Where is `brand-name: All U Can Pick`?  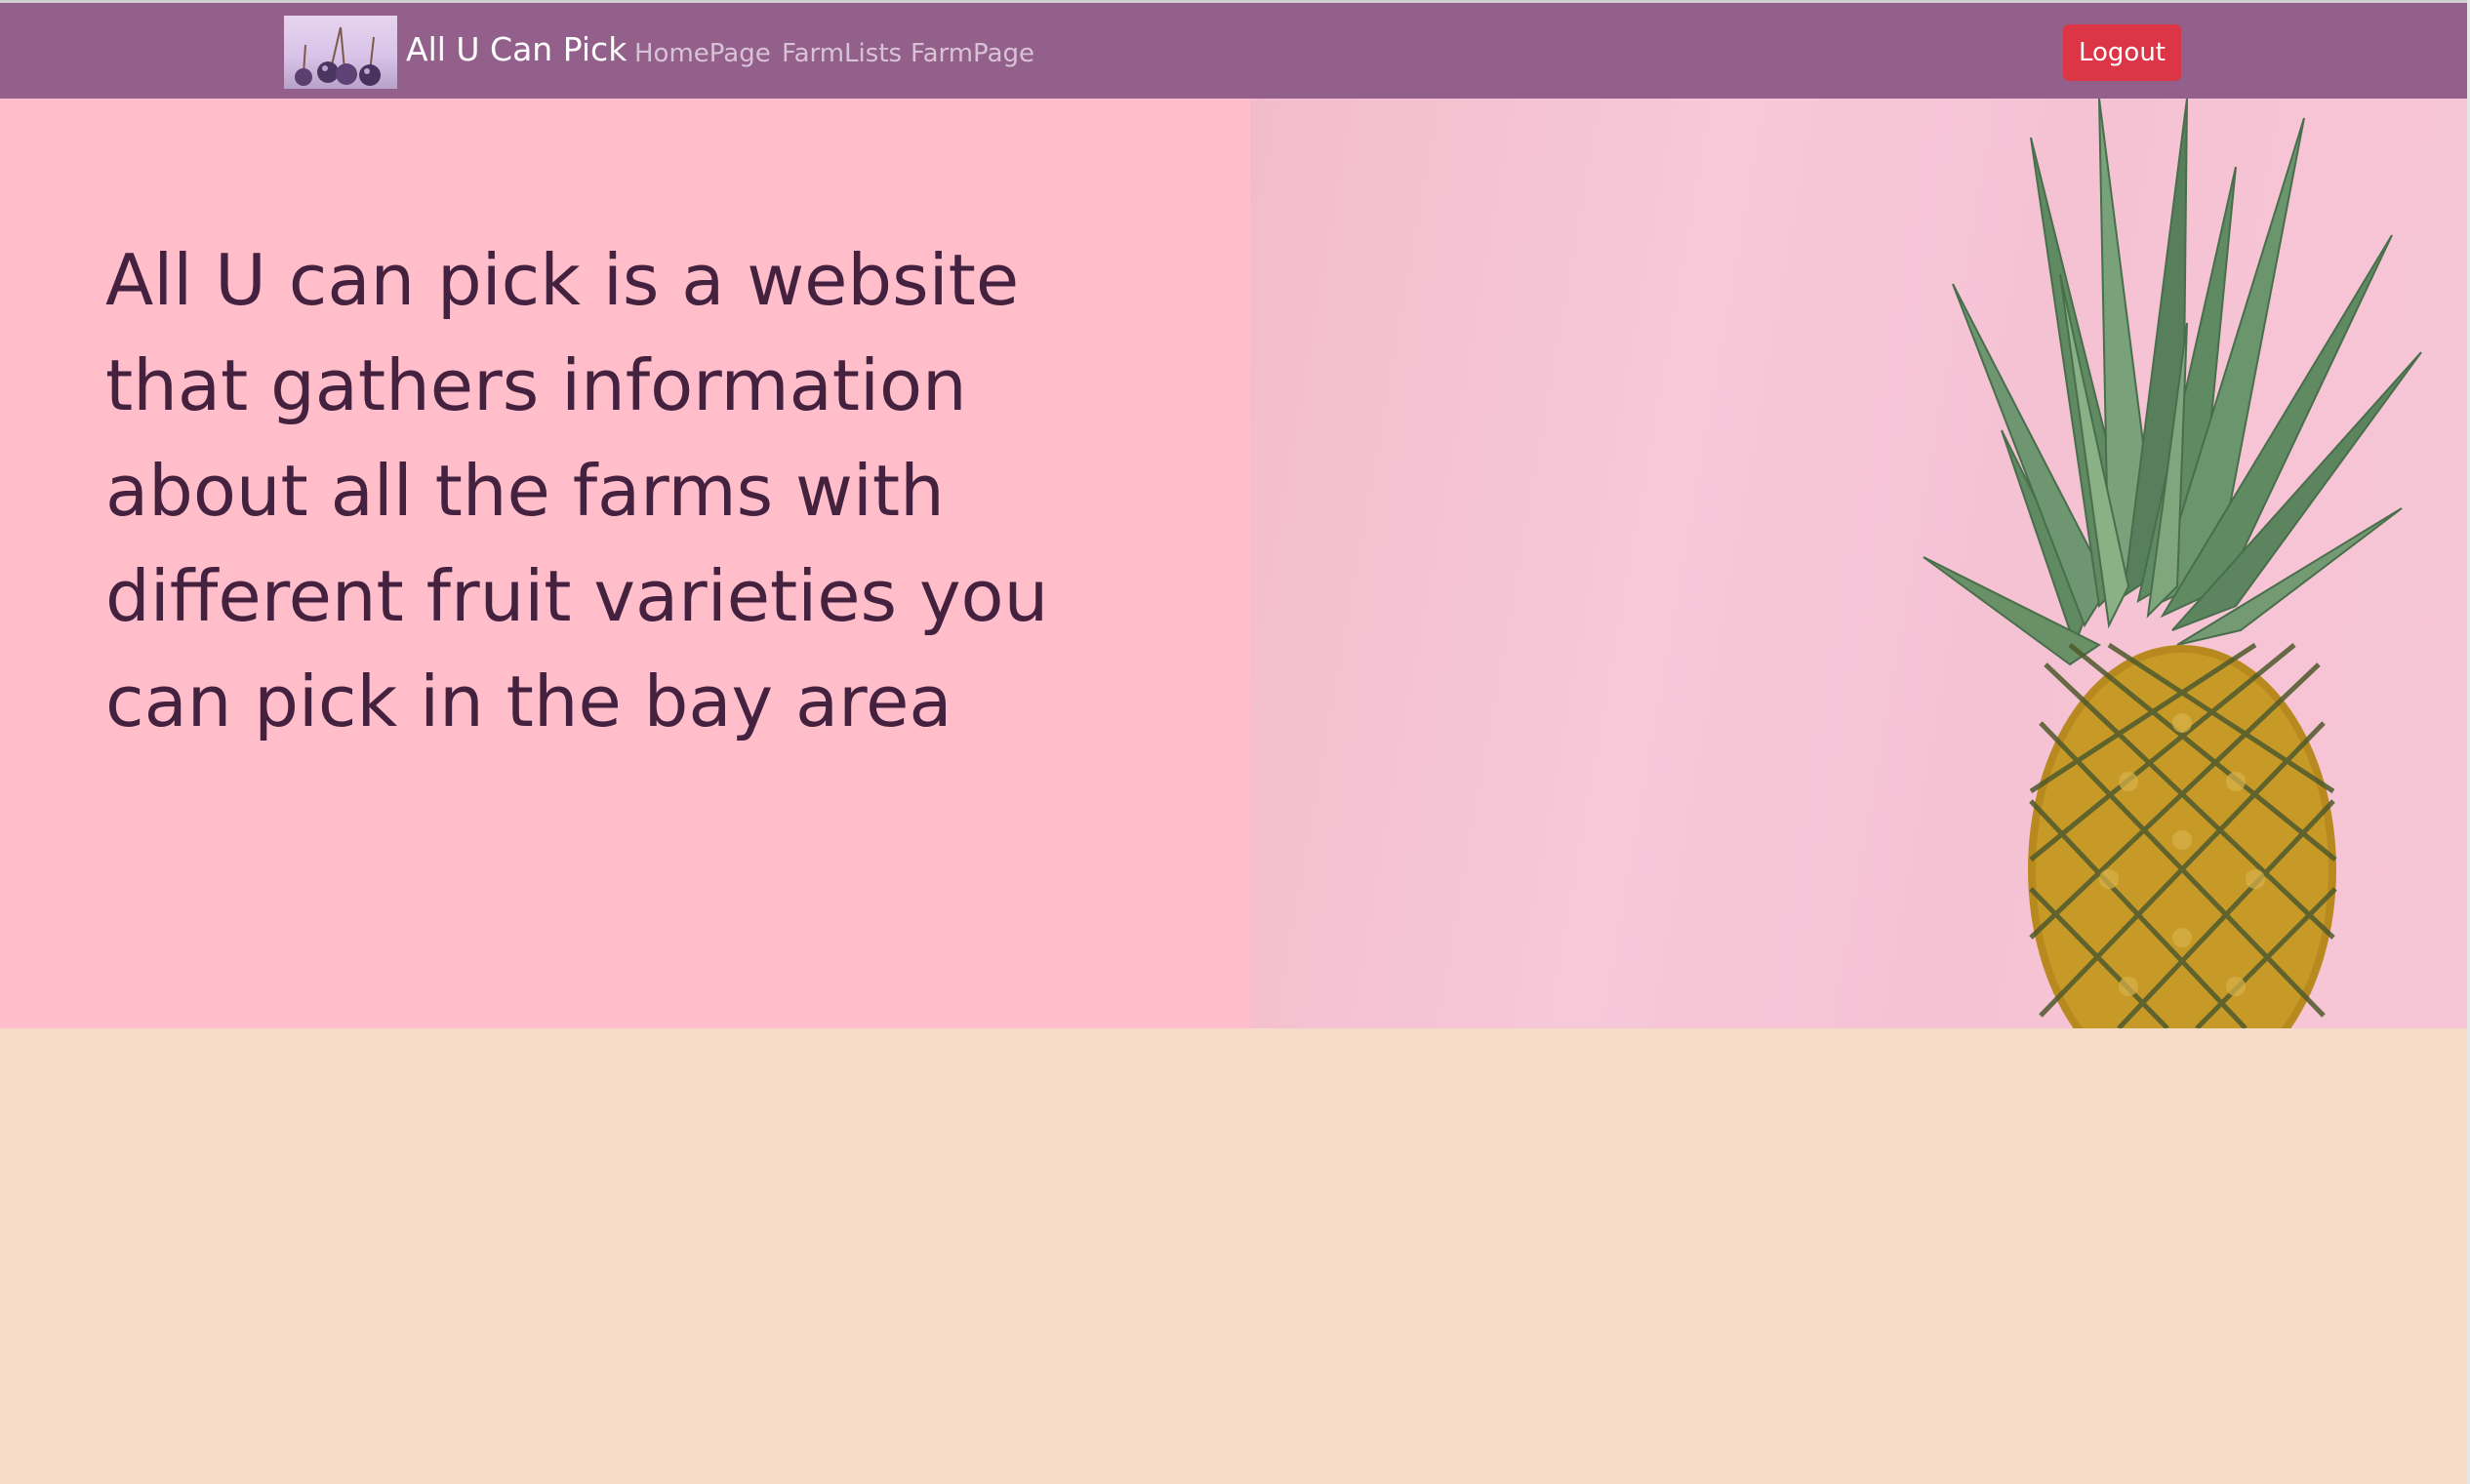 brand-name: All U Can Pick is located at coordinates (516, 49).